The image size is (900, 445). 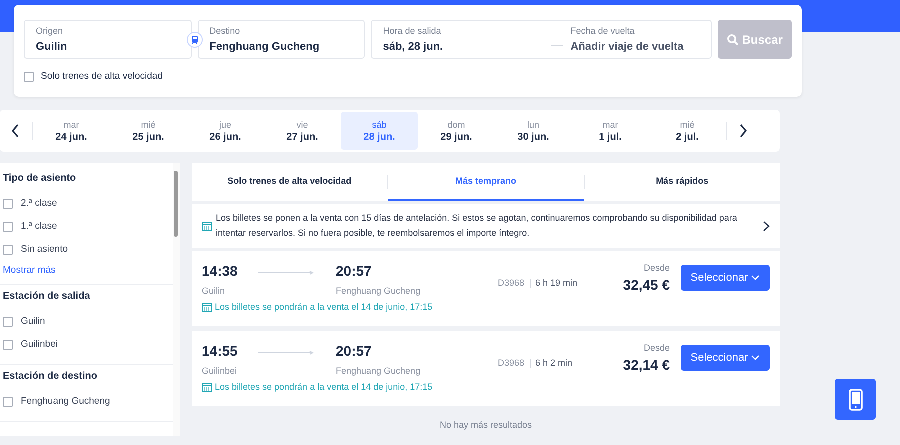 What do you see at coordinates (379, 131) in the screenshot?
I see `date-tab: sáb 28 jun.` at bounding box center [379, 131].